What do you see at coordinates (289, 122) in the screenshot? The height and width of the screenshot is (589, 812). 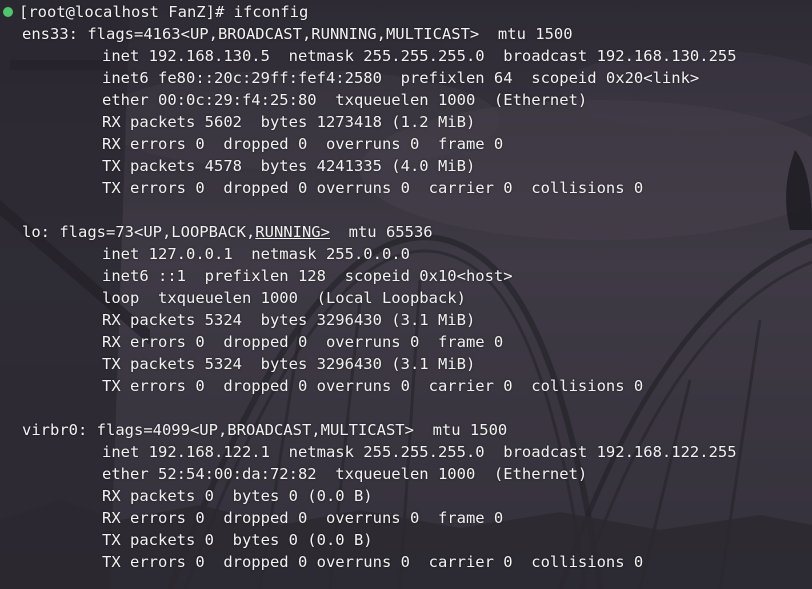 I see `ens33-rx-packets: RX packets 5602 bytes 1273418 (1.2 MiB)` at bounding box center [289, 122].